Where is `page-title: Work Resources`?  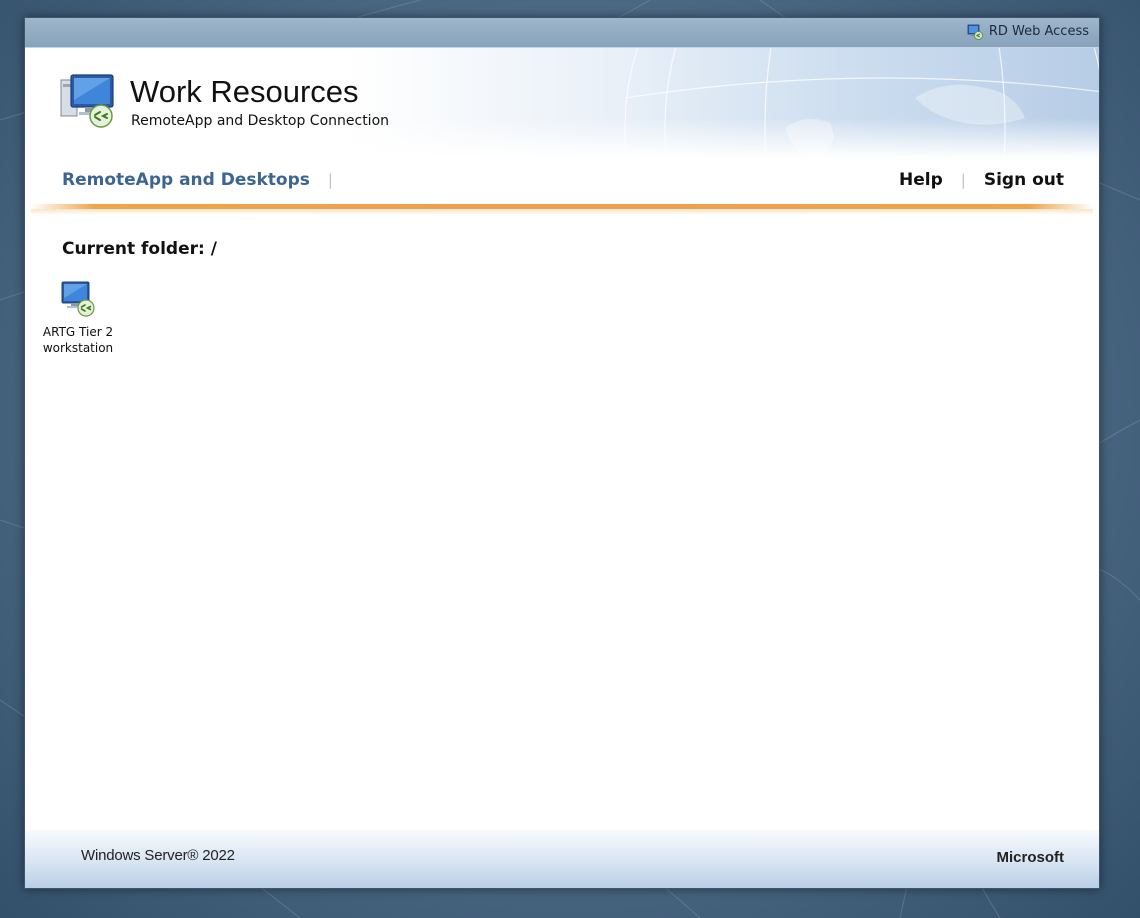
page-title: Work Resources is located at coordinates (244, 91).